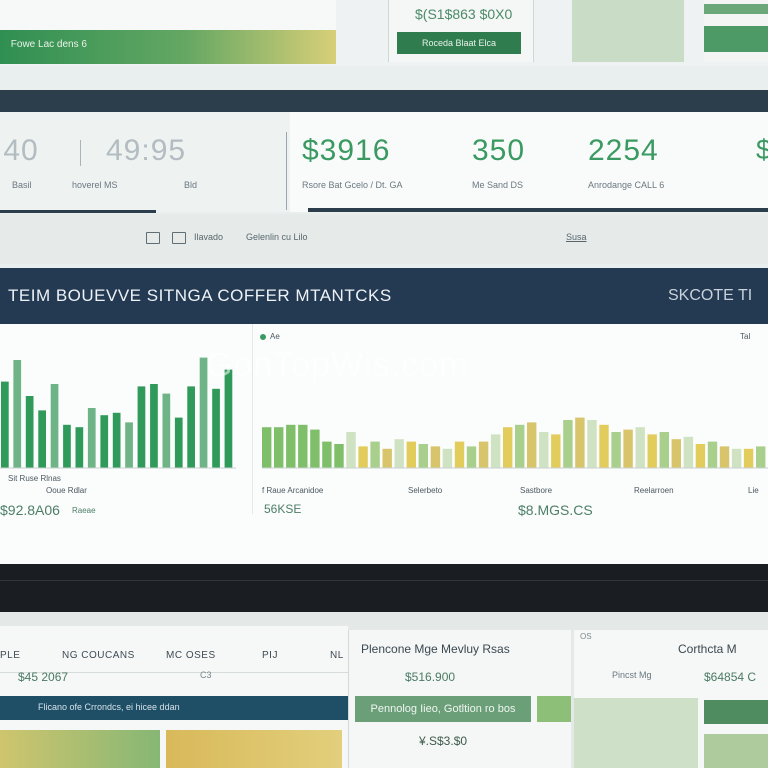 The image size is (768, 768). I want to click on kpi-value-1: :40, so click(19, 150).